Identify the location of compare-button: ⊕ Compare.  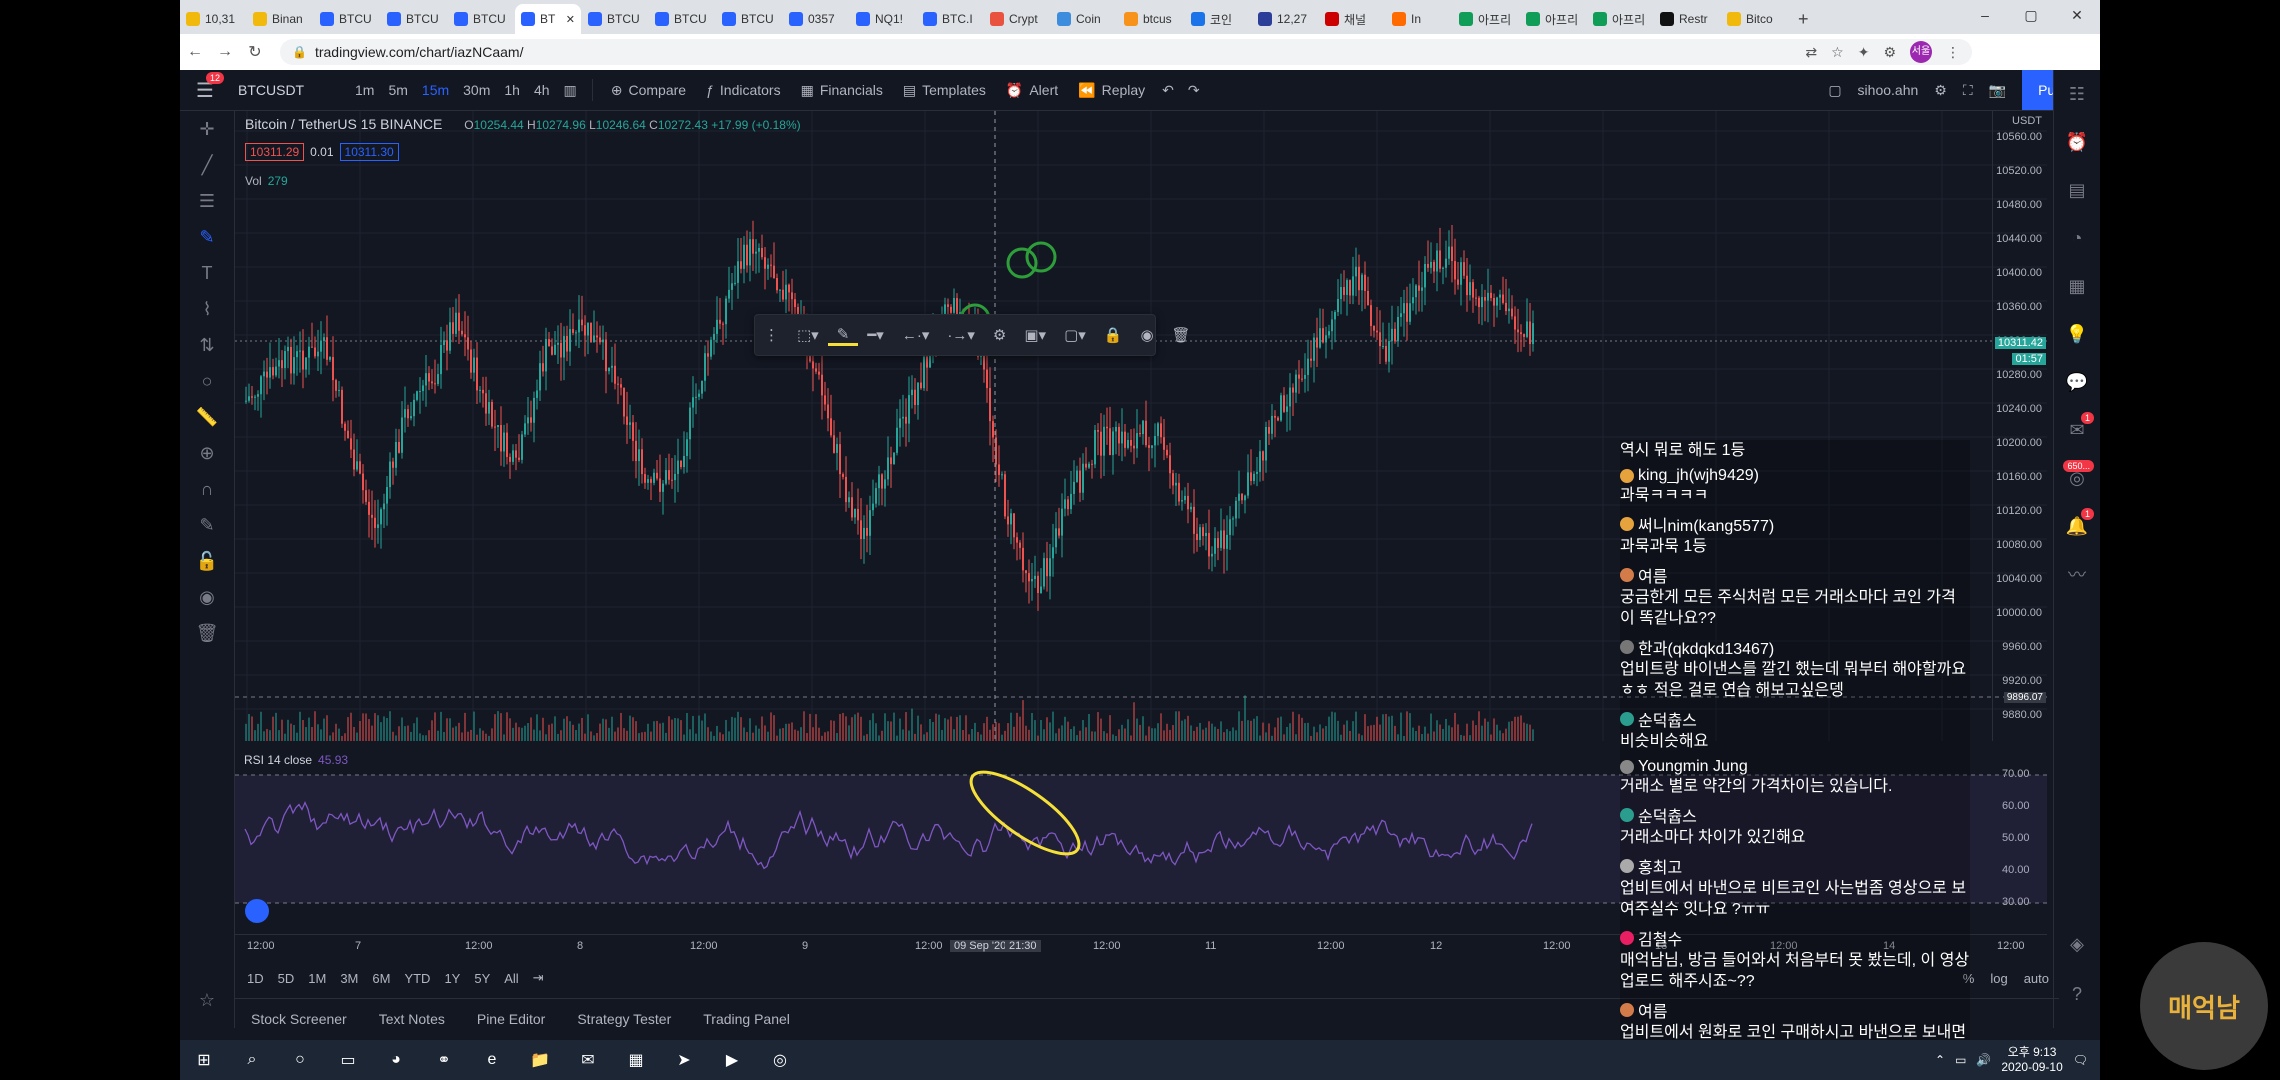
(648, 90).